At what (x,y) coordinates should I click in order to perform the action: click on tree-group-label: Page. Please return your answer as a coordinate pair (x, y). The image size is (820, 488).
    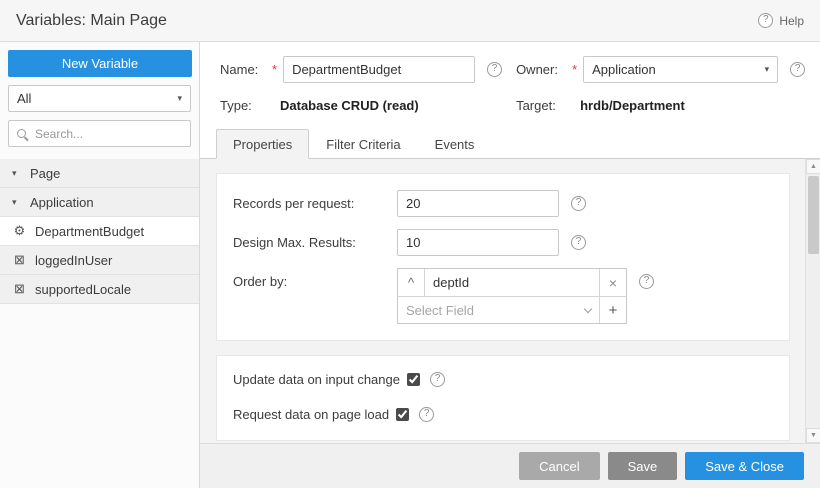
    Looking at the image, I should click on (45, 173).